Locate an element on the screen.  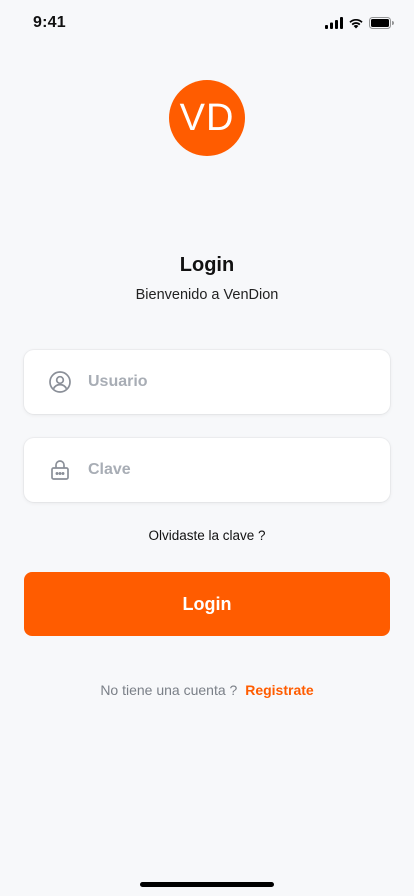
lock-icon is located at coordinates (60, 470).